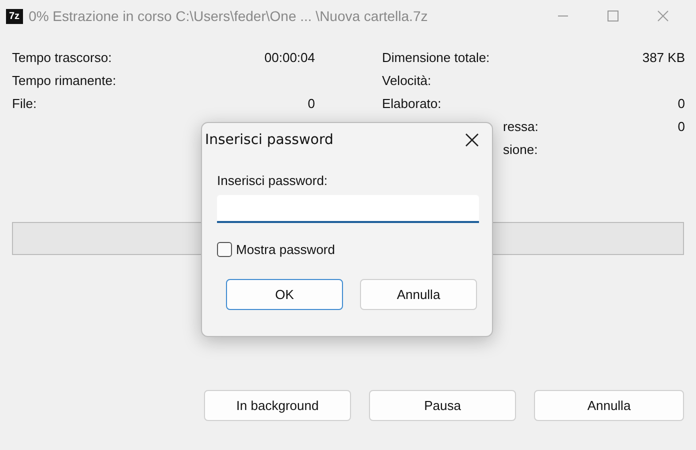 This screenshot has height=450, width=696. Describe the element at coordinates (273, 180) in the screenshot. I see `field-label: Inserisci password:` at that location.